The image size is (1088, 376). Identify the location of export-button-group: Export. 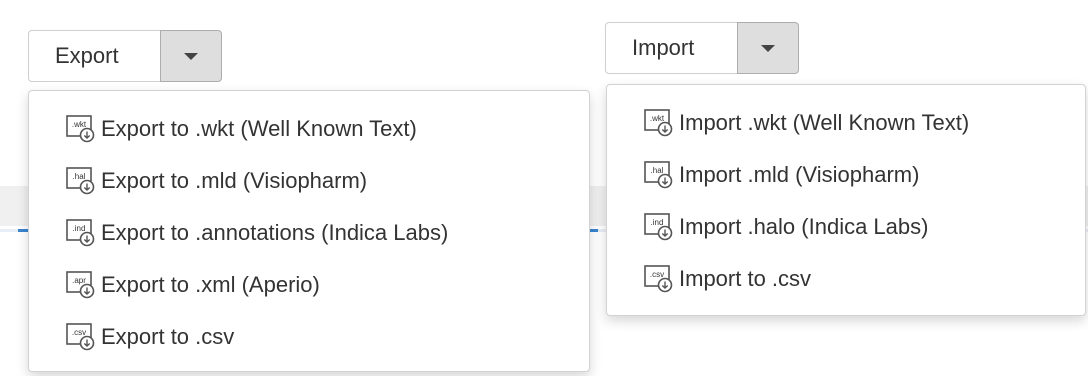
(125, 56).